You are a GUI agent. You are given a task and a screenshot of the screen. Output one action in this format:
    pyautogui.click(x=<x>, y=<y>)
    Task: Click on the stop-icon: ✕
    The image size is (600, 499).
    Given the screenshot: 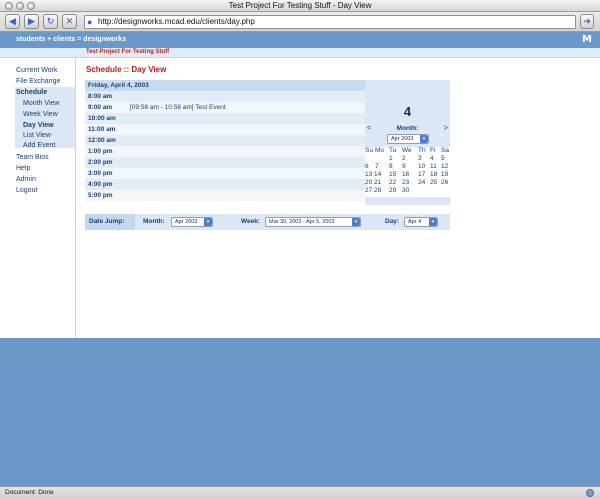 What is the action you would take?
    pyautogui.click(x=69, y=21)
    